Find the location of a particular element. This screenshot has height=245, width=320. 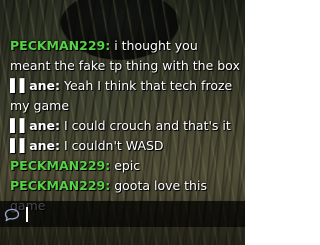

chat-message: PECKMAN229: epic is located at coordinates (125, 166).